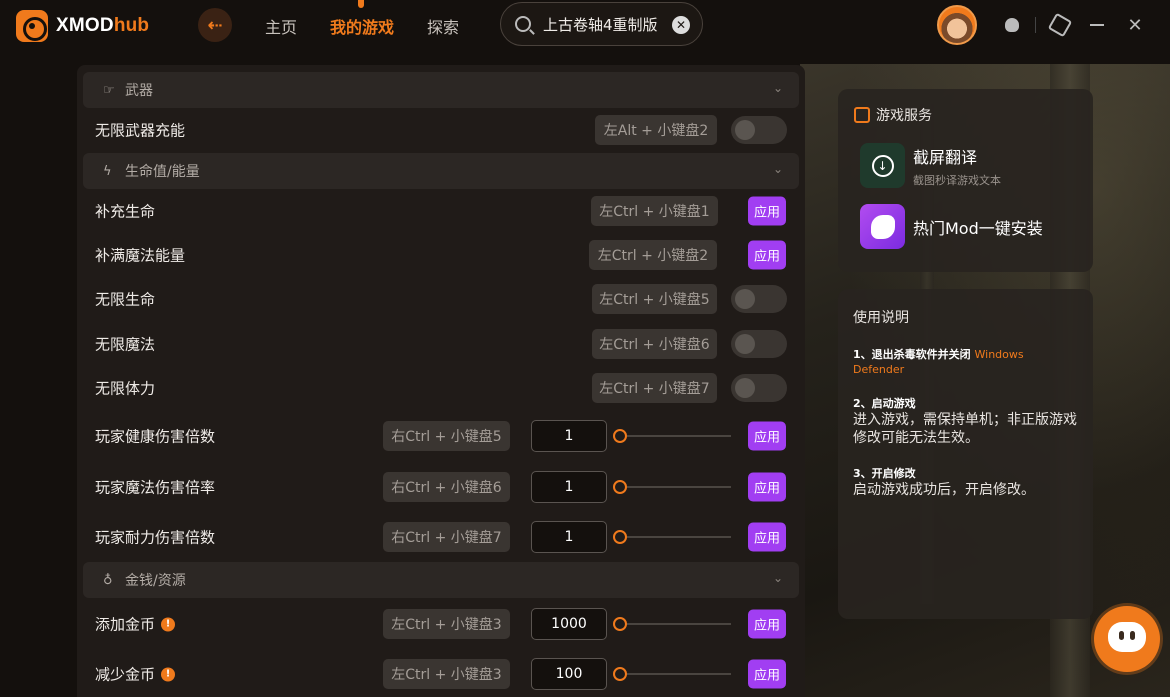 Image resolution: width=1170 pixels, height=697 pixels. I want to click on close-icon: ✕, so click(1135, 25).